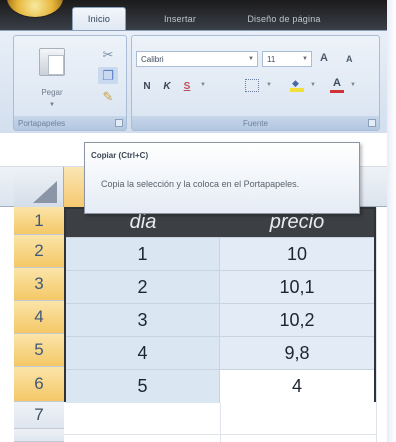  Describe the element at coordinates (297, 320) in the screenshot. I see `table-cell: 10,2` at that location.